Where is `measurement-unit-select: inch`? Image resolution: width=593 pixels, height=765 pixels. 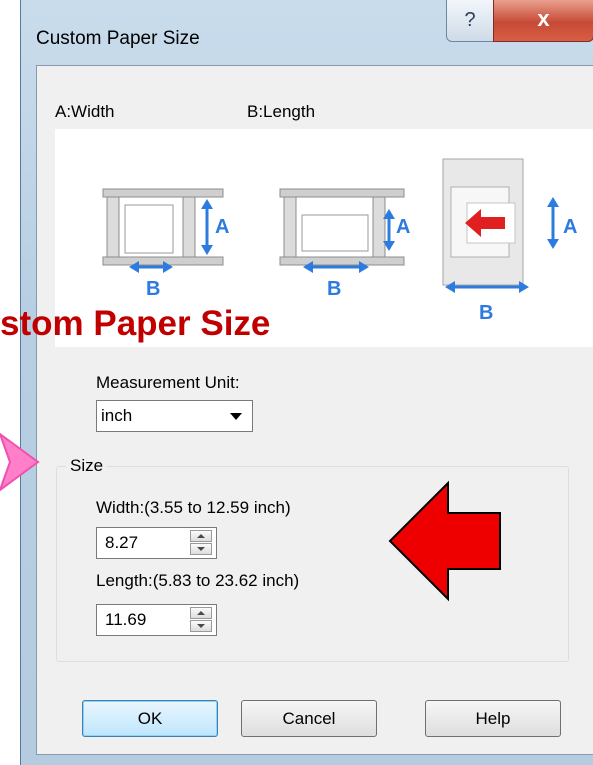
measurement-unit-select: inch is located at coordinates (174, 416).